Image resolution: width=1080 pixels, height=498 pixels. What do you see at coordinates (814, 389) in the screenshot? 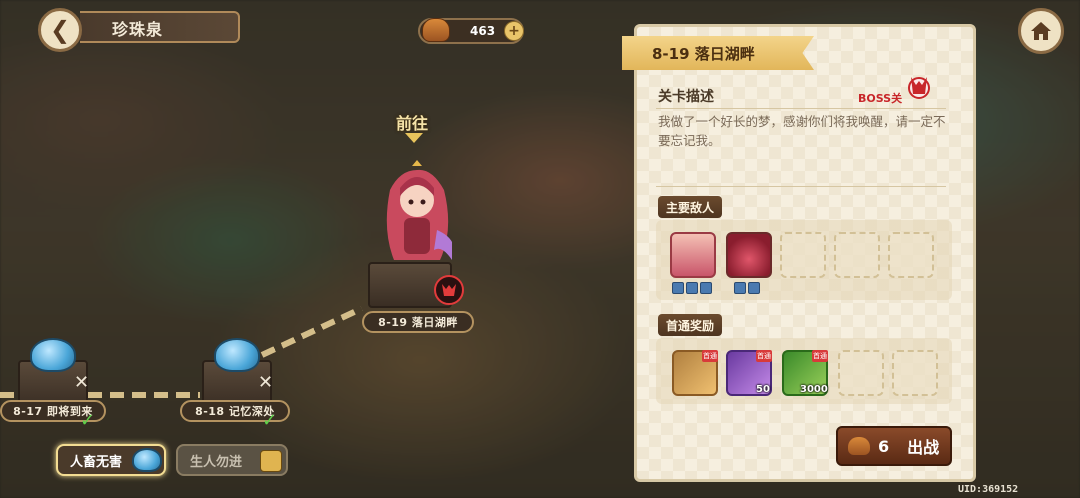
I see `reward-qty: 3000` at bounding box center [814, 389].